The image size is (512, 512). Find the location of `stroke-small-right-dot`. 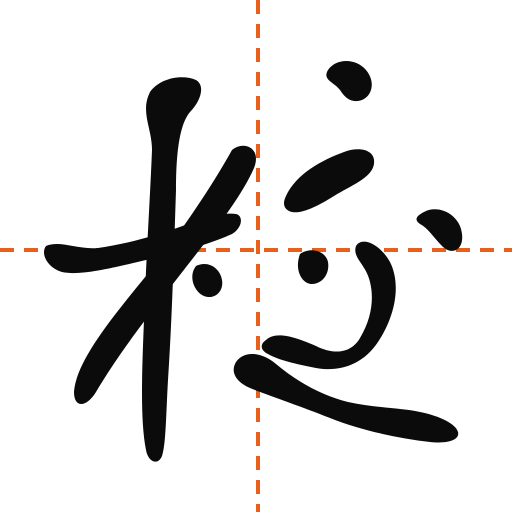

stroke-small-right-dot is located at coordinates (439, 230).